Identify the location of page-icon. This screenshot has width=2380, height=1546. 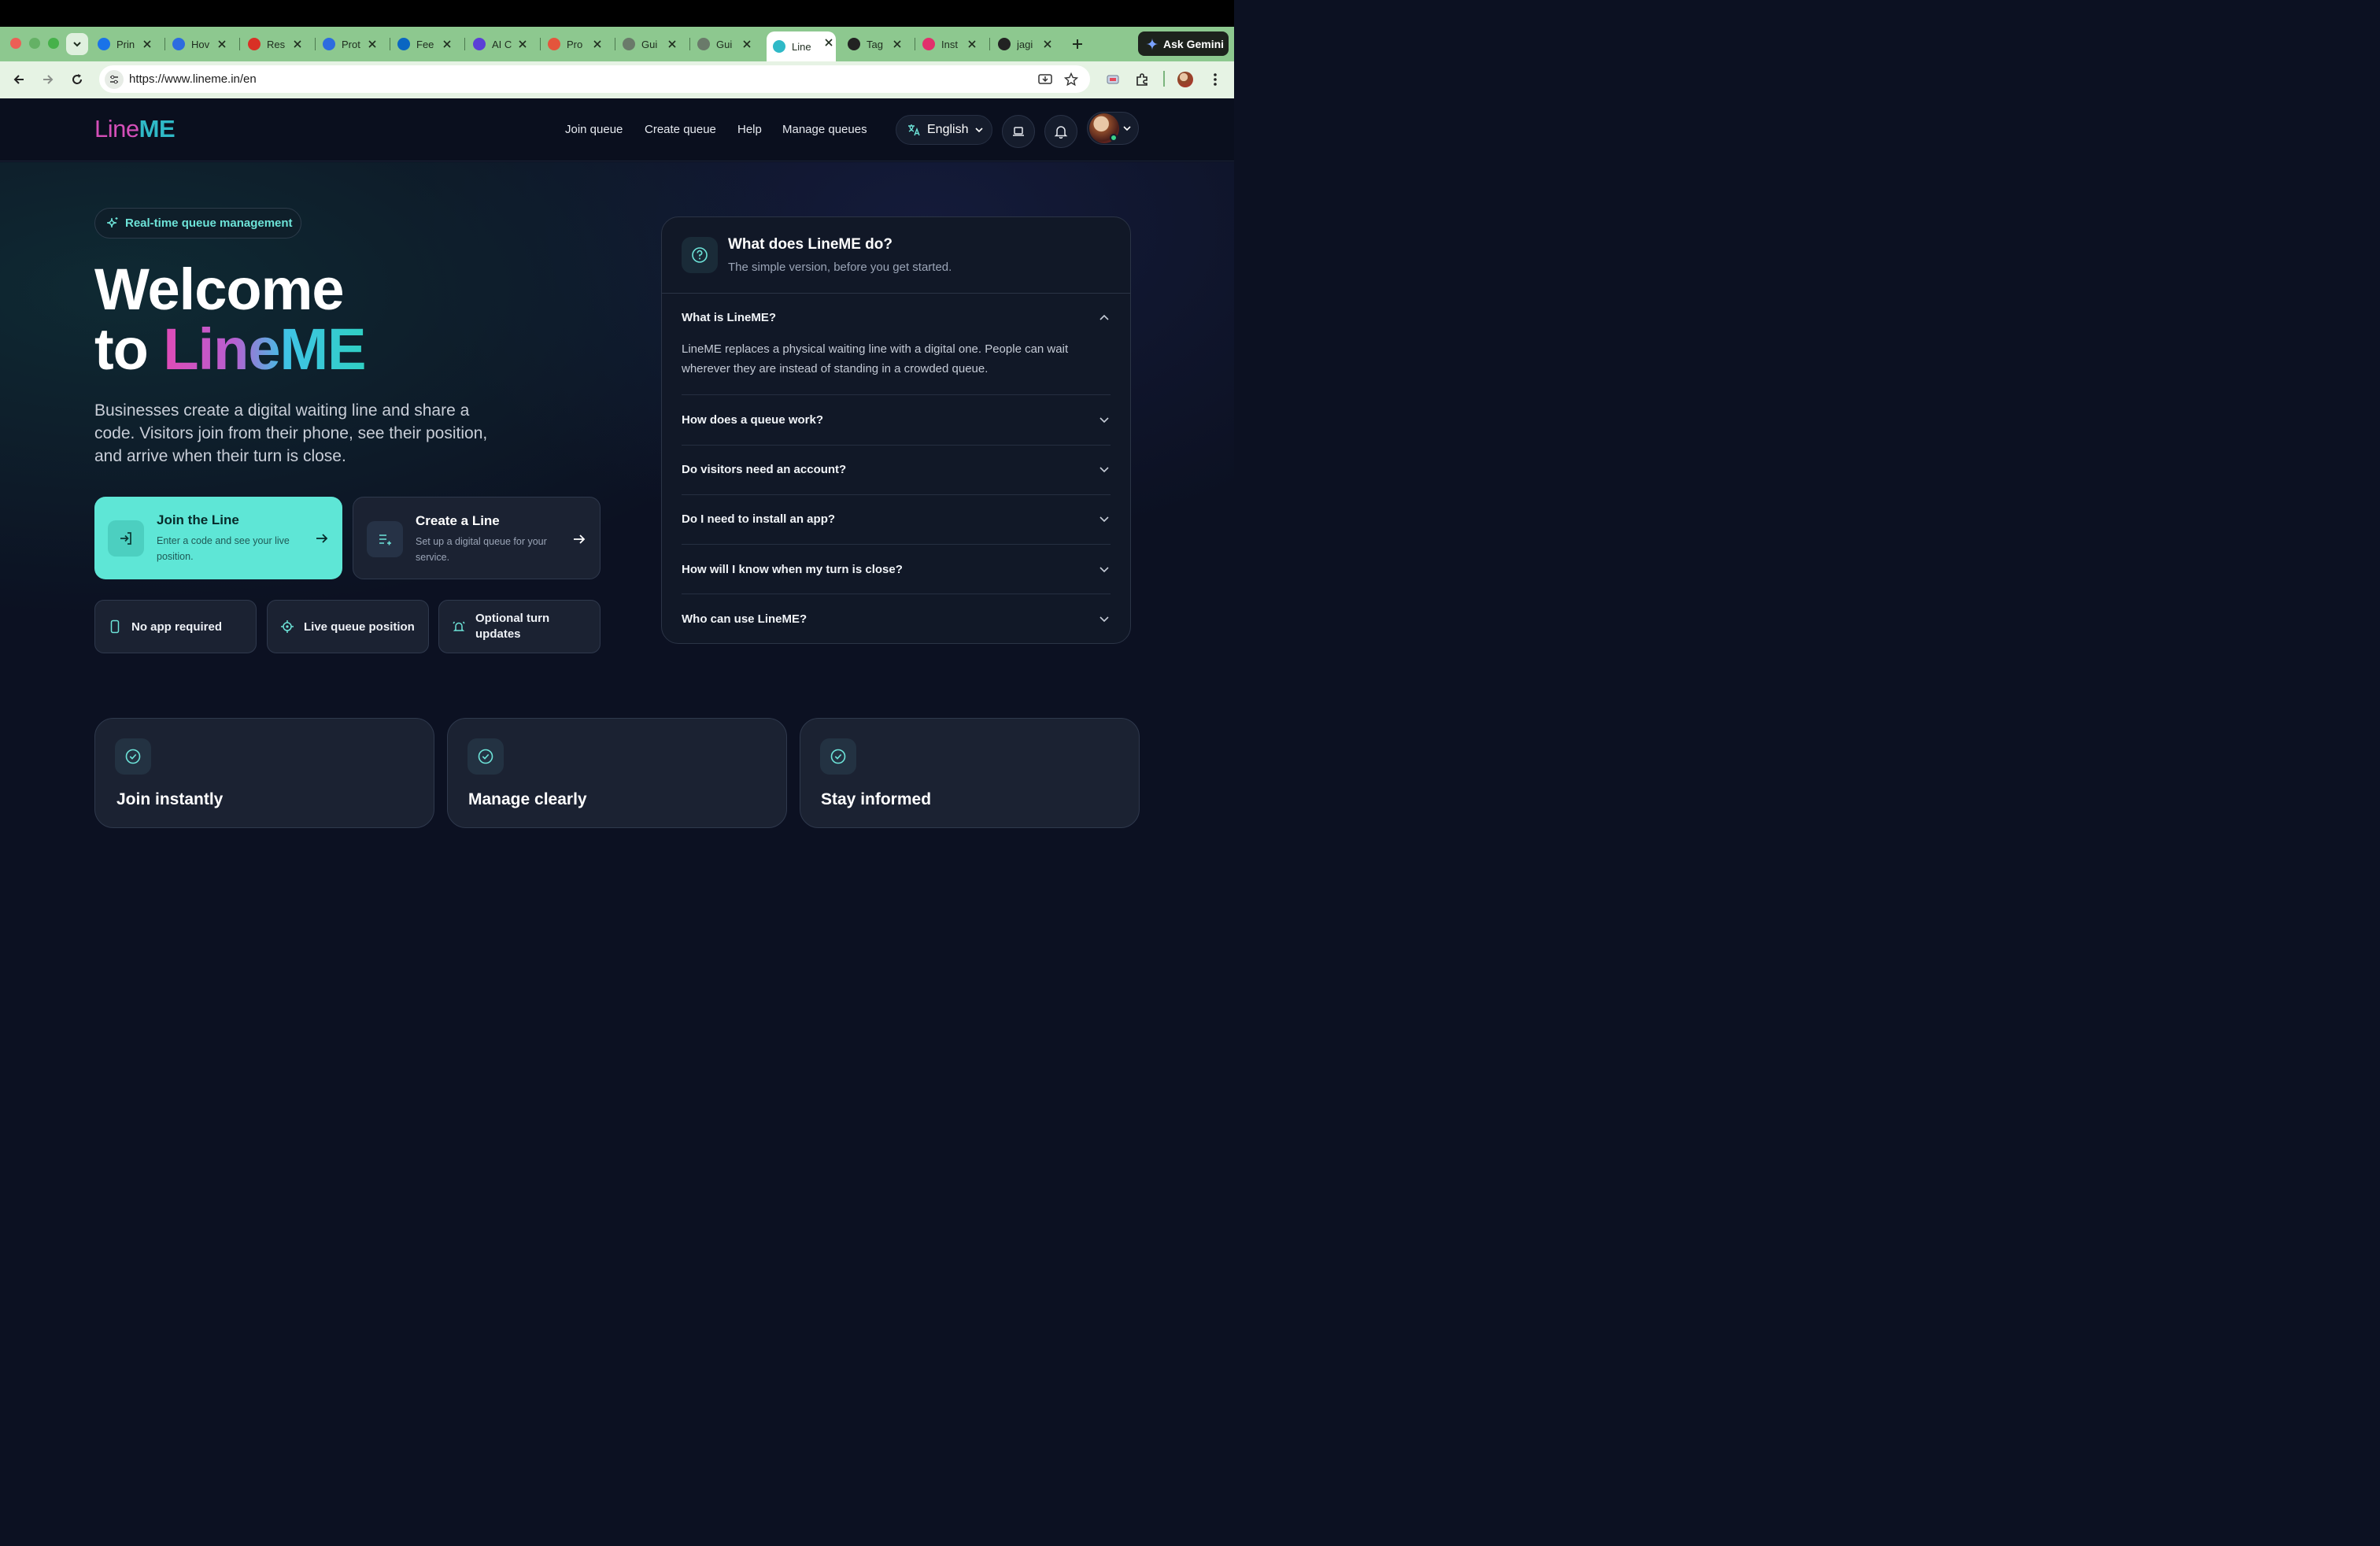
(629, 44).